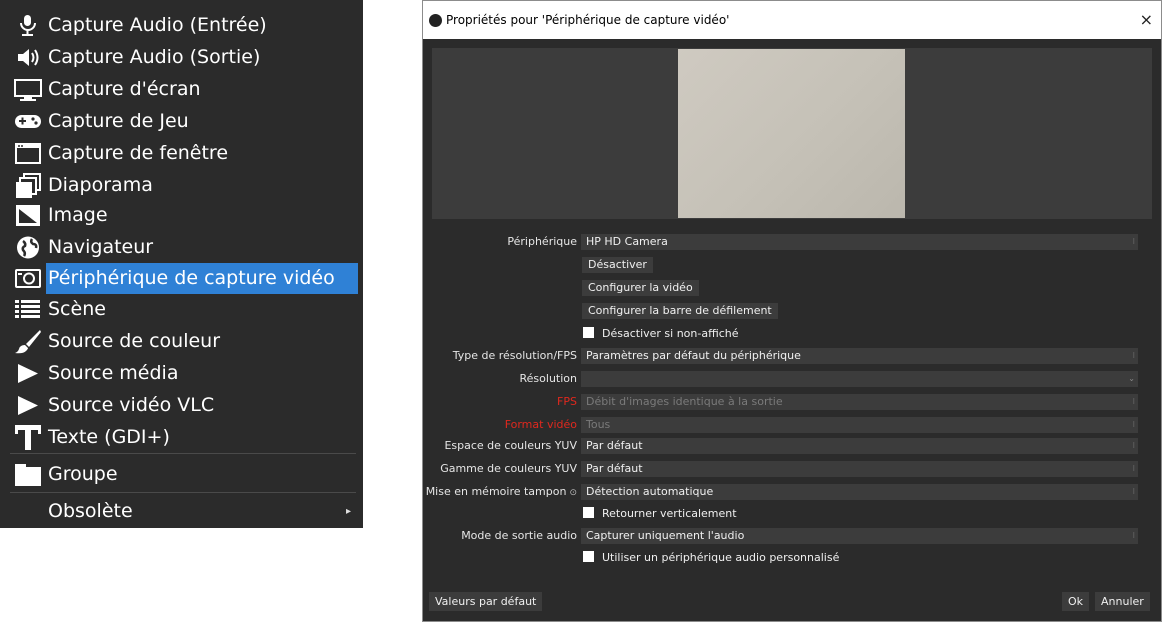 The width and height of the screenshot is (1170, 639). I want to click on menu-item-label: Source média, so click(113, 373).